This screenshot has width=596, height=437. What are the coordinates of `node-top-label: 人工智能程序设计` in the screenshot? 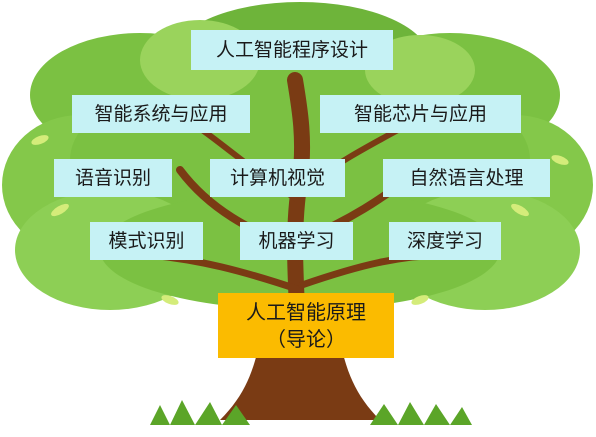 It's located at (291, 49).